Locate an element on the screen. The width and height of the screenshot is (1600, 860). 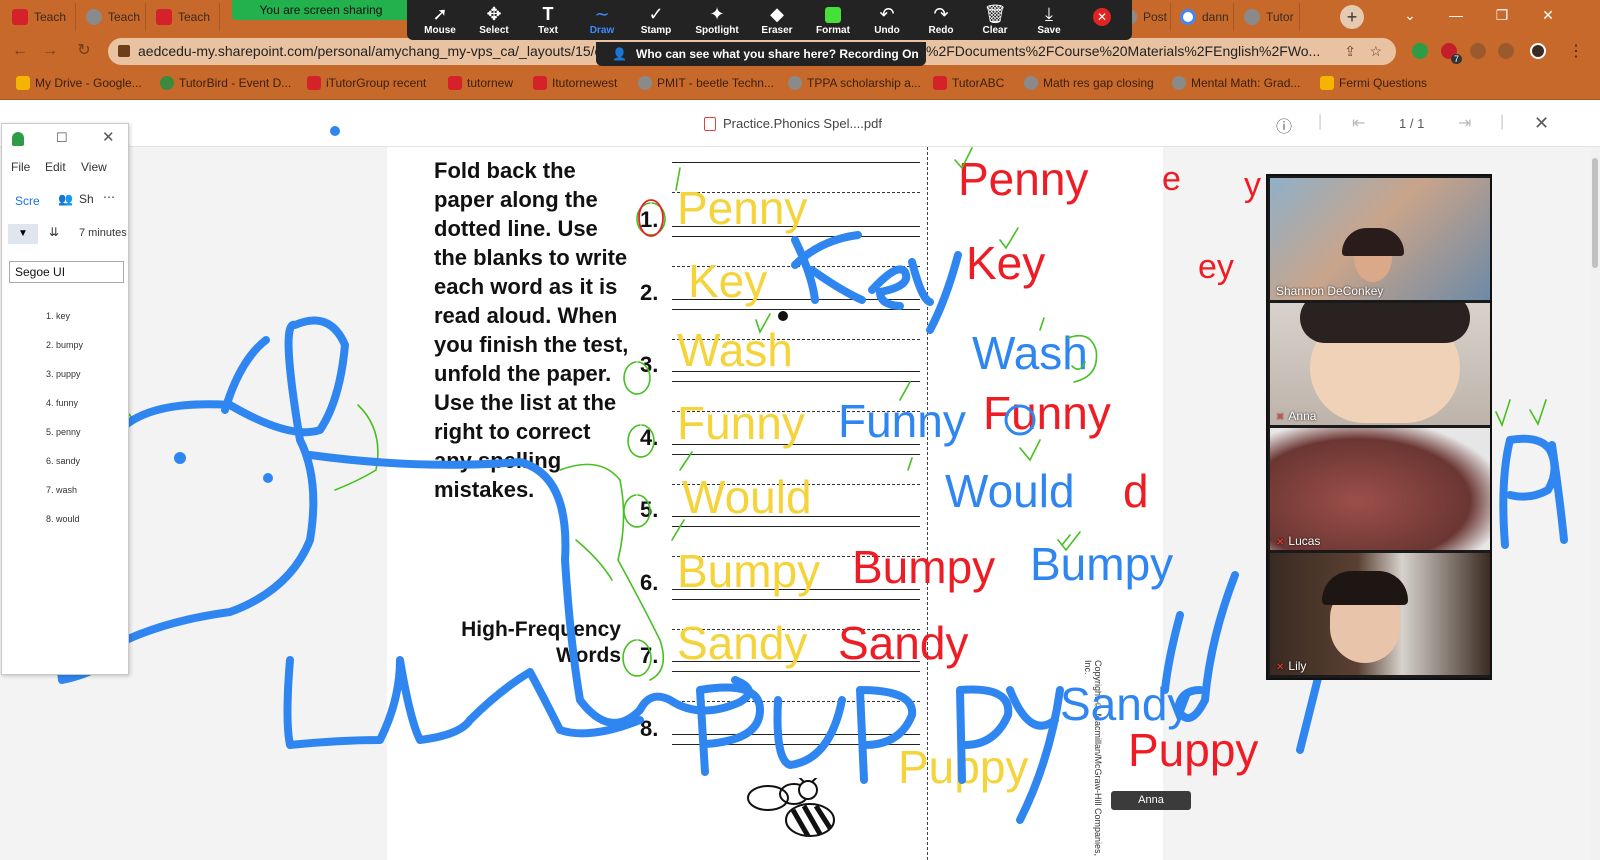
maximize-icon: ☐ is located at coordinates (62, 138).